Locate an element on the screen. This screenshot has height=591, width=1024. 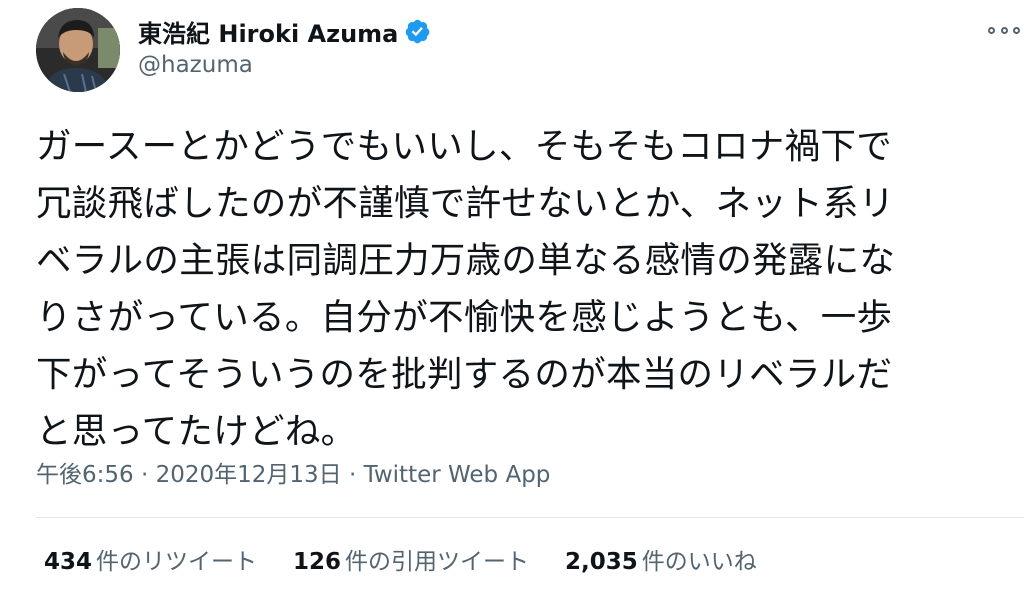
quotes-label: 件の引用ツイート is located at coordinates (437, 562).